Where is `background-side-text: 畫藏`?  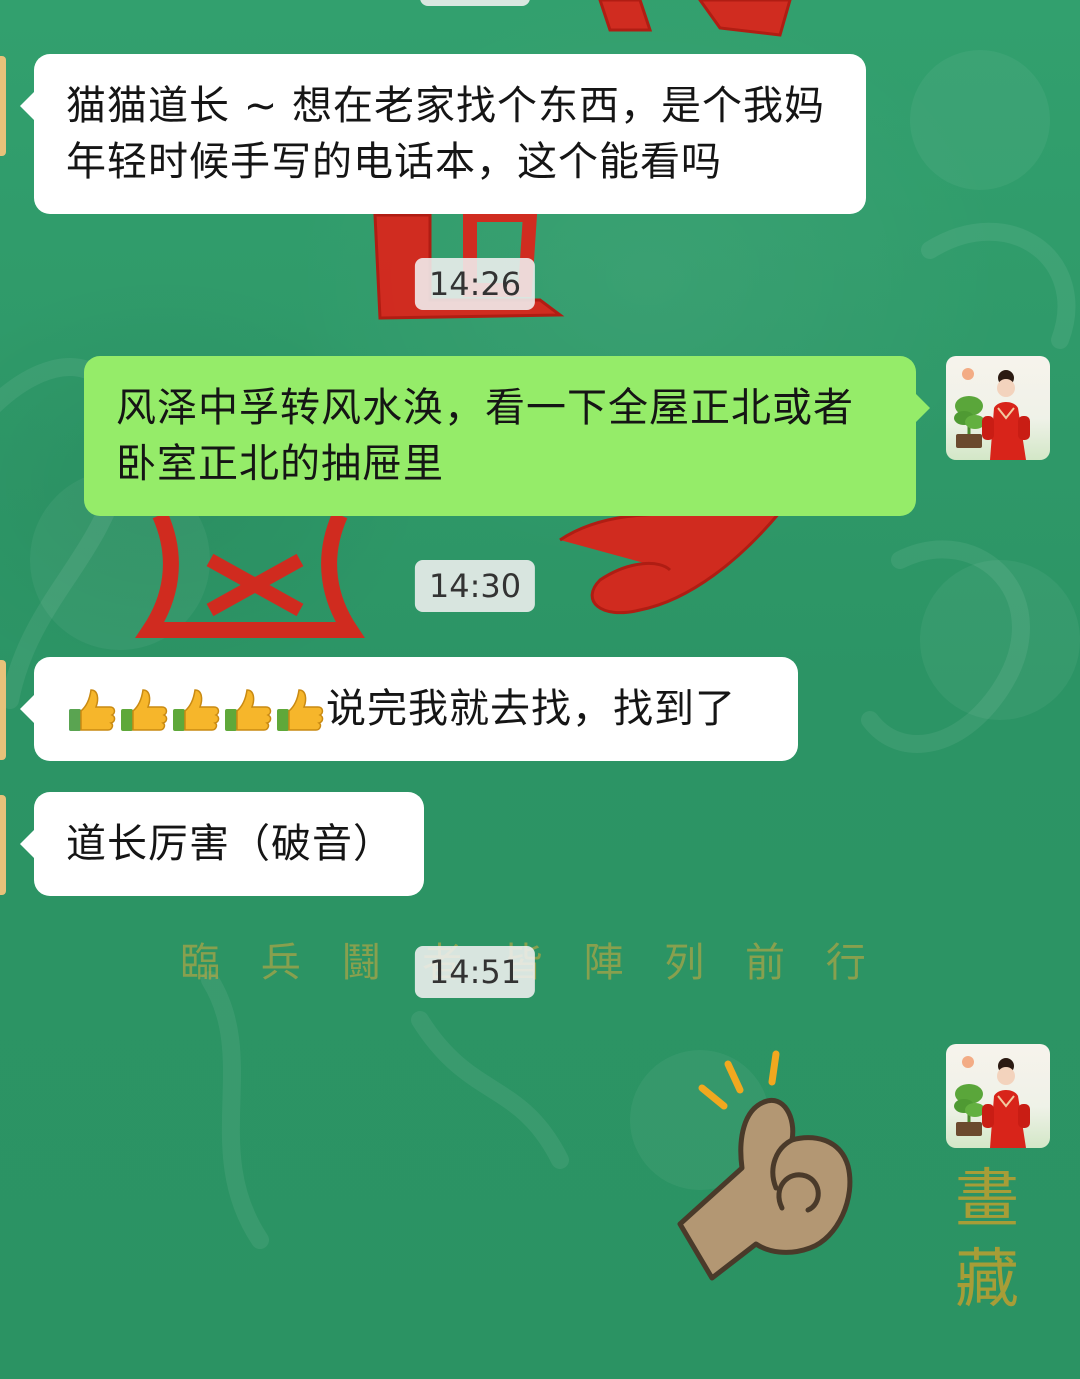 background-side-text: 畫藏 is located at coordinates (987, 1240).